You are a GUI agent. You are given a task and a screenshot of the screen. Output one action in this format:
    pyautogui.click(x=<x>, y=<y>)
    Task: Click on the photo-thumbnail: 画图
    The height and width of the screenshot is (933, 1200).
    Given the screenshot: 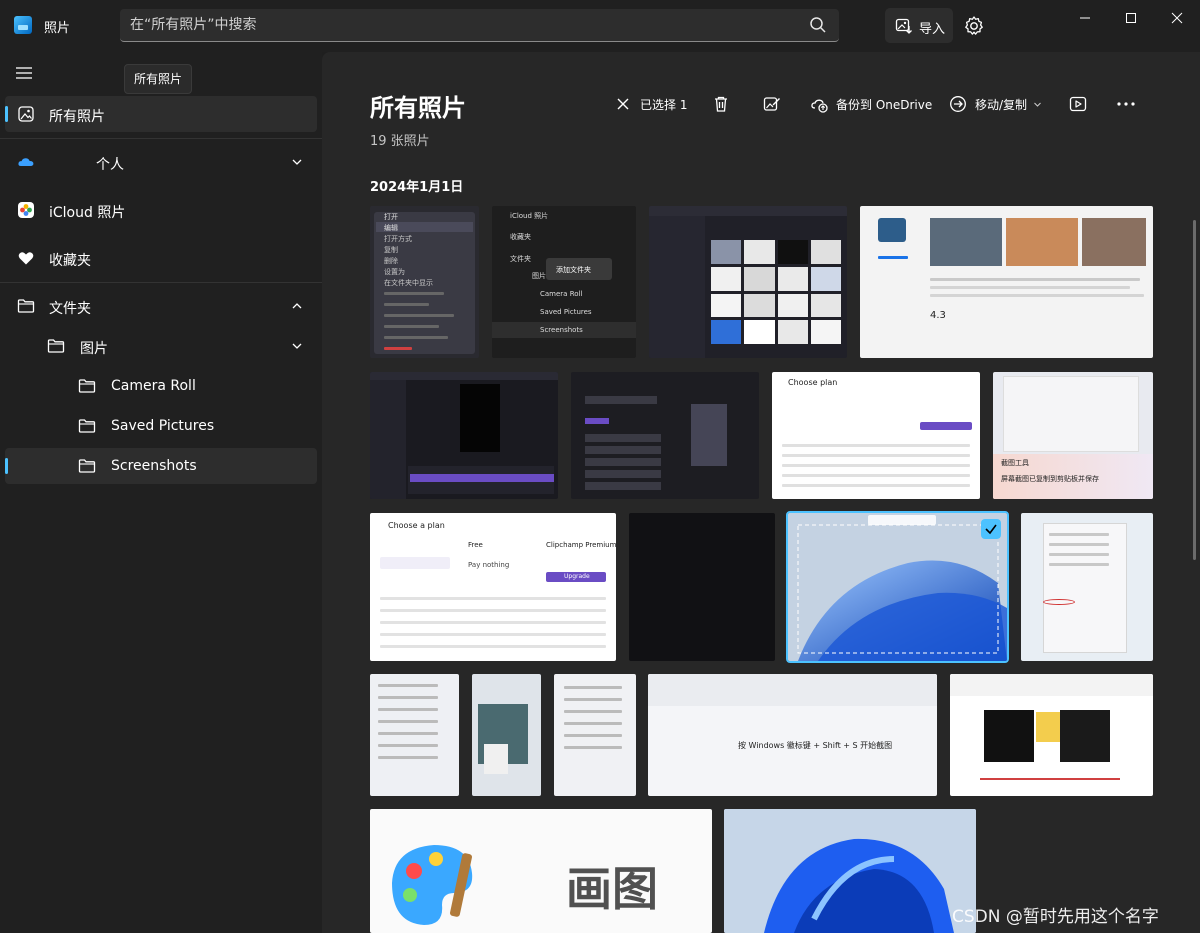 What is the action you would take?
    pyautogui.click(x=541, y=871)
    